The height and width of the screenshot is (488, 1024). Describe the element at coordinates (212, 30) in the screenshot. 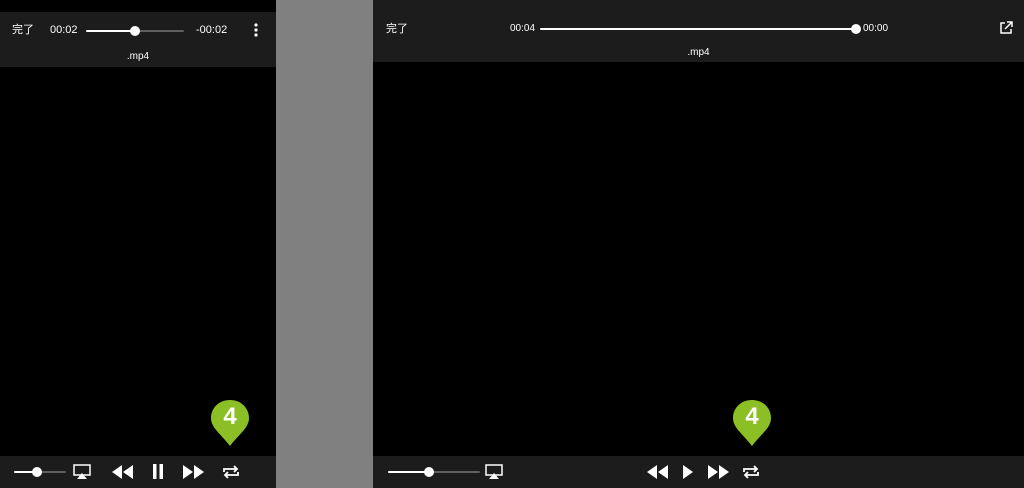

I see `remaining-time: -00:02` at that location.